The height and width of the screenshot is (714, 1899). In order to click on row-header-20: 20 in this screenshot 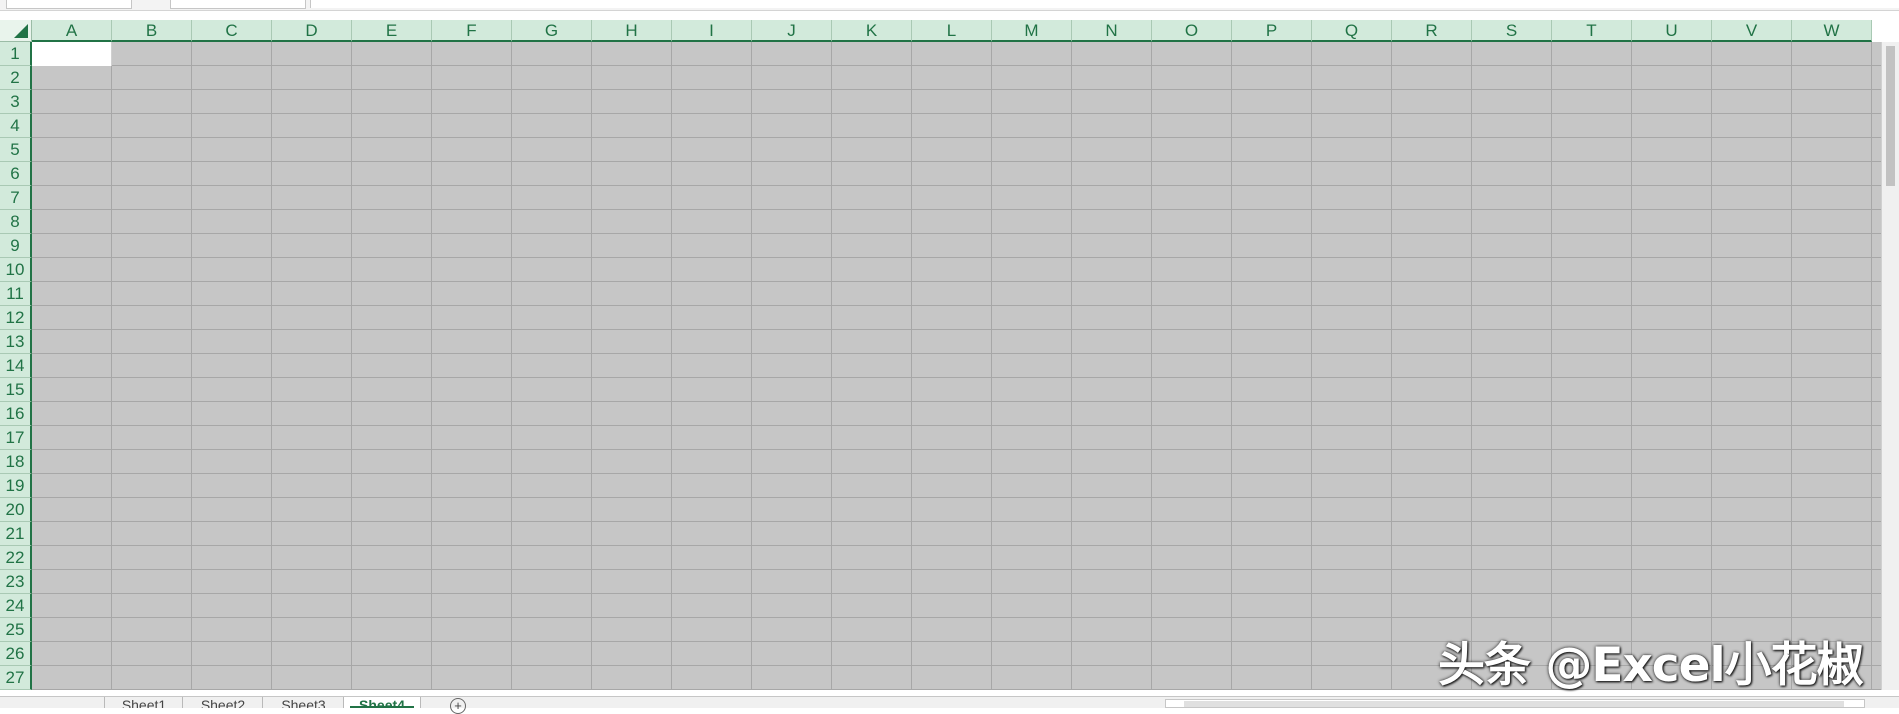, I will do `click(16, 510)`.